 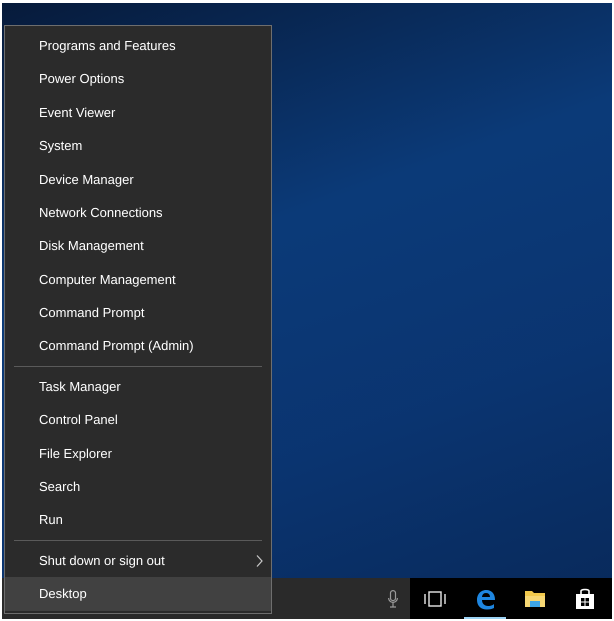 What do you see at coordinates (138, 387) in the screenshot?
I see `menu-item: Task Manager` at bounding box center [138, 387].